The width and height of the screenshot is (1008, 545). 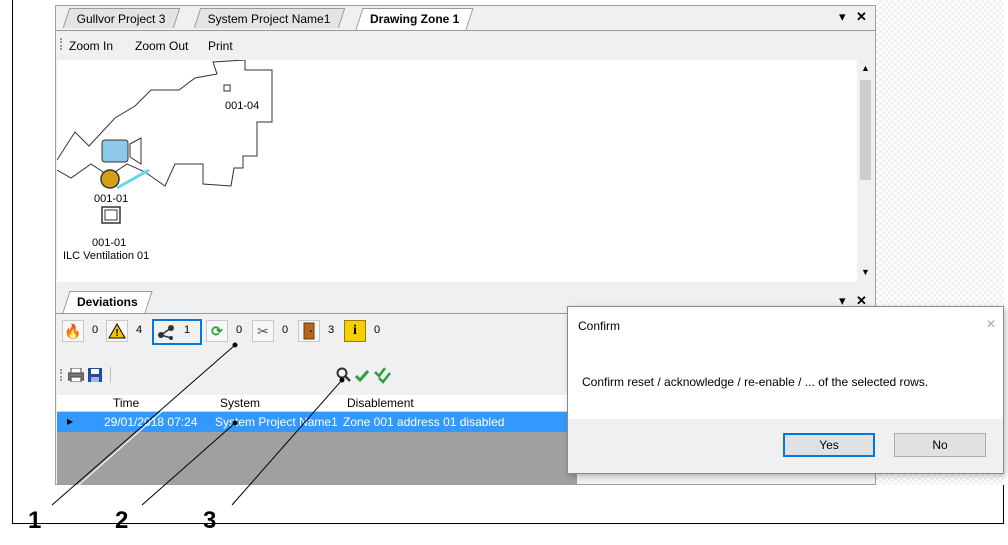 What do you see at coordinates (239, 330) in the screenshot?
I see `cycle-count: 0` at bounding box center [239, 330].